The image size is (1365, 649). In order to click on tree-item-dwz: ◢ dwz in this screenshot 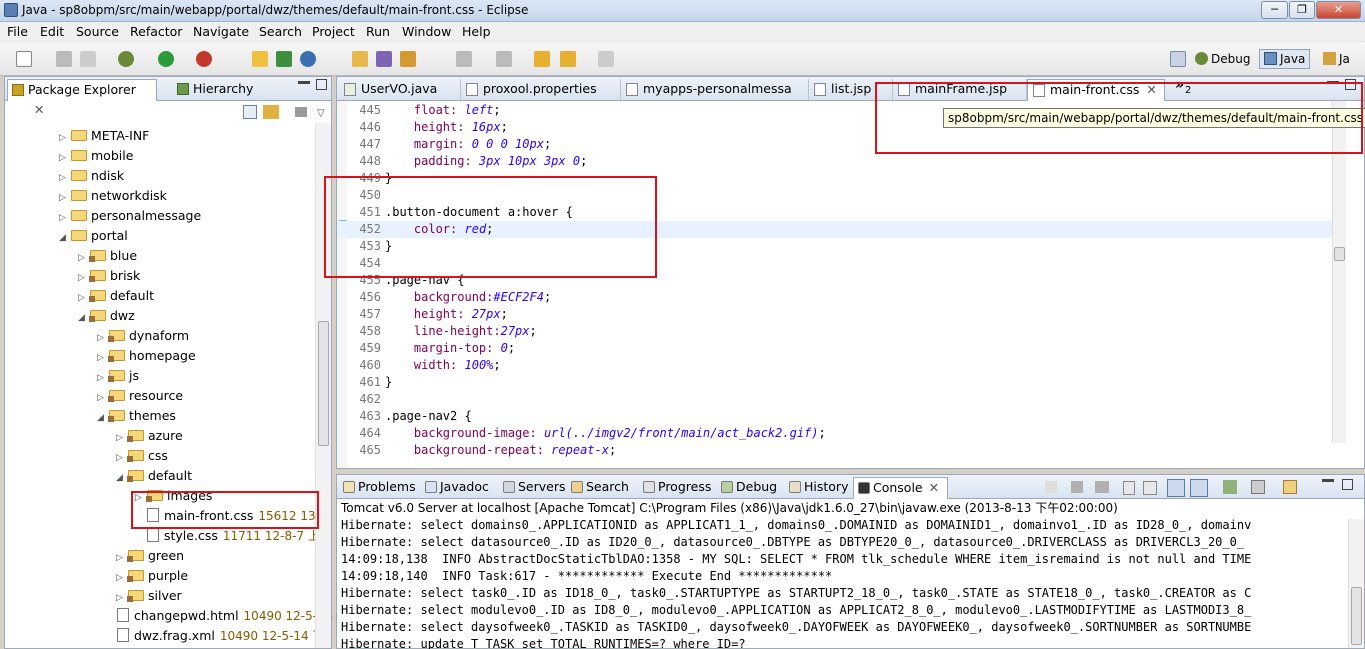, I will do `click(106, 316)`.